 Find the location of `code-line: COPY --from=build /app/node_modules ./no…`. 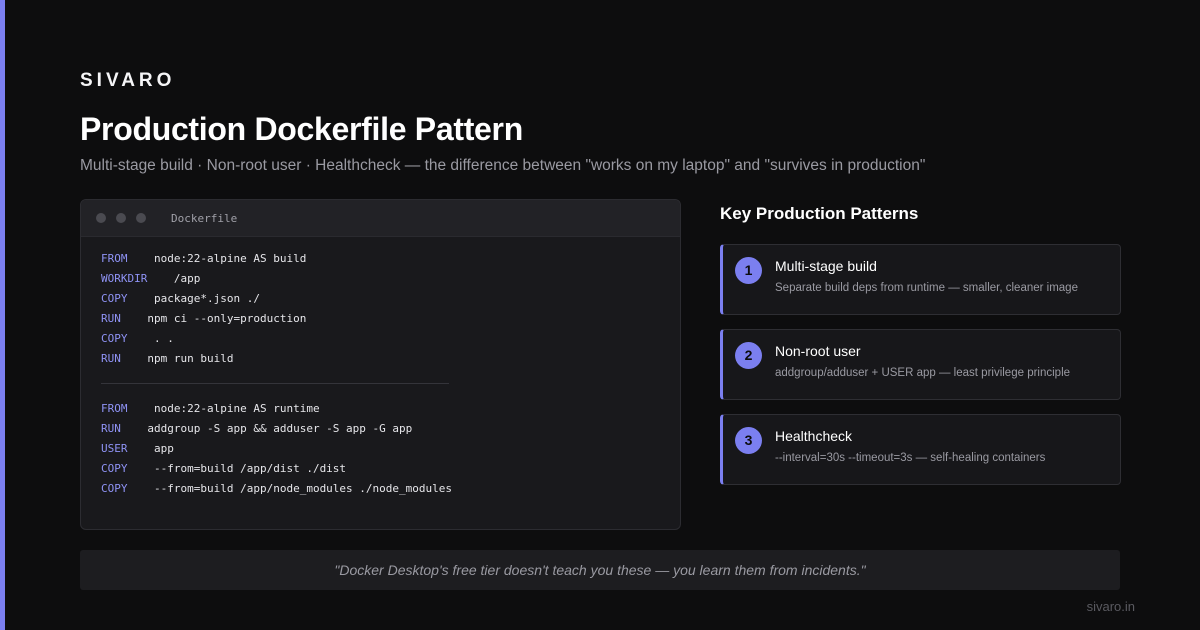

code-line: COPY --from=build /app/node_modules ./no… is located at coordinates (380, 489).